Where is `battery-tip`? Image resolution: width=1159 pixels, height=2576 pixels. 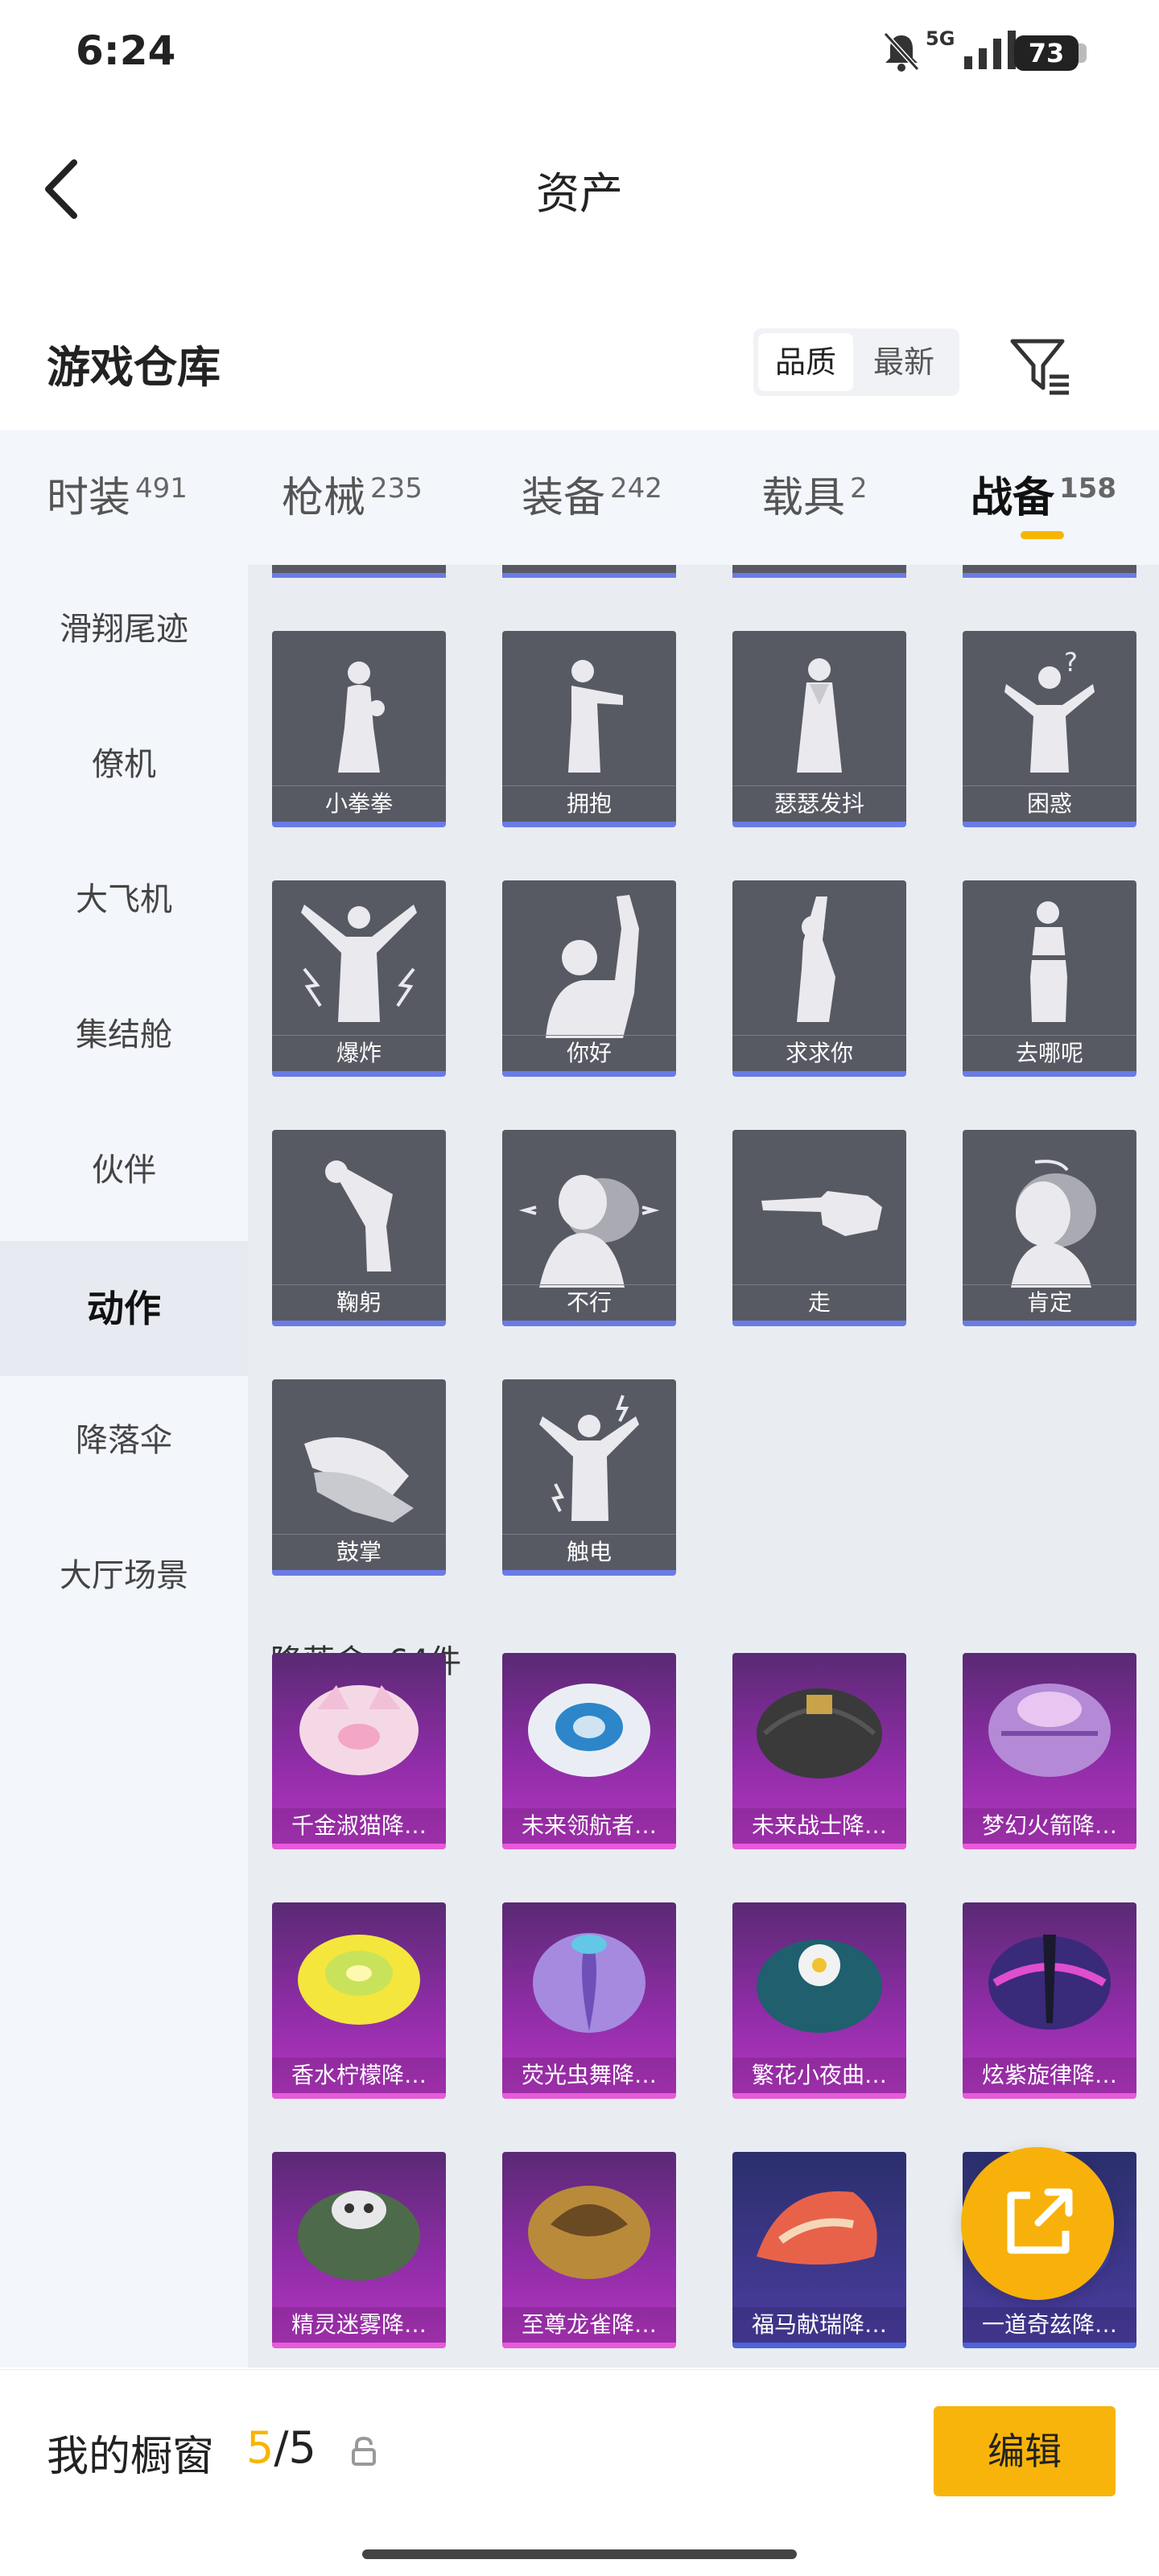 battery-tip is located at coordinates (1083, 53).